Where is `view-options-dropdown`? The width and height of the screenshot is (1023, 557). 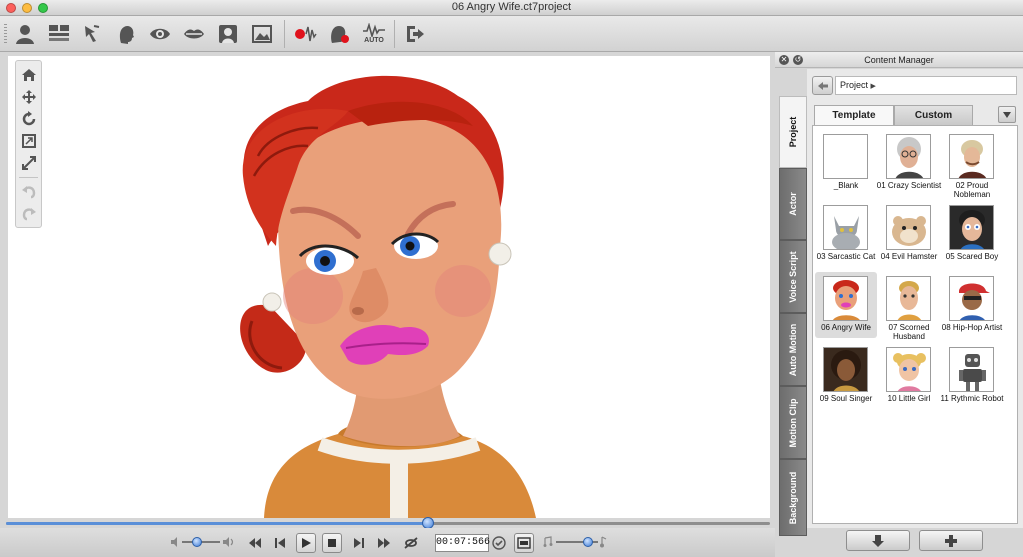
view-options-dropdown is located at coordinates (1007, 114).